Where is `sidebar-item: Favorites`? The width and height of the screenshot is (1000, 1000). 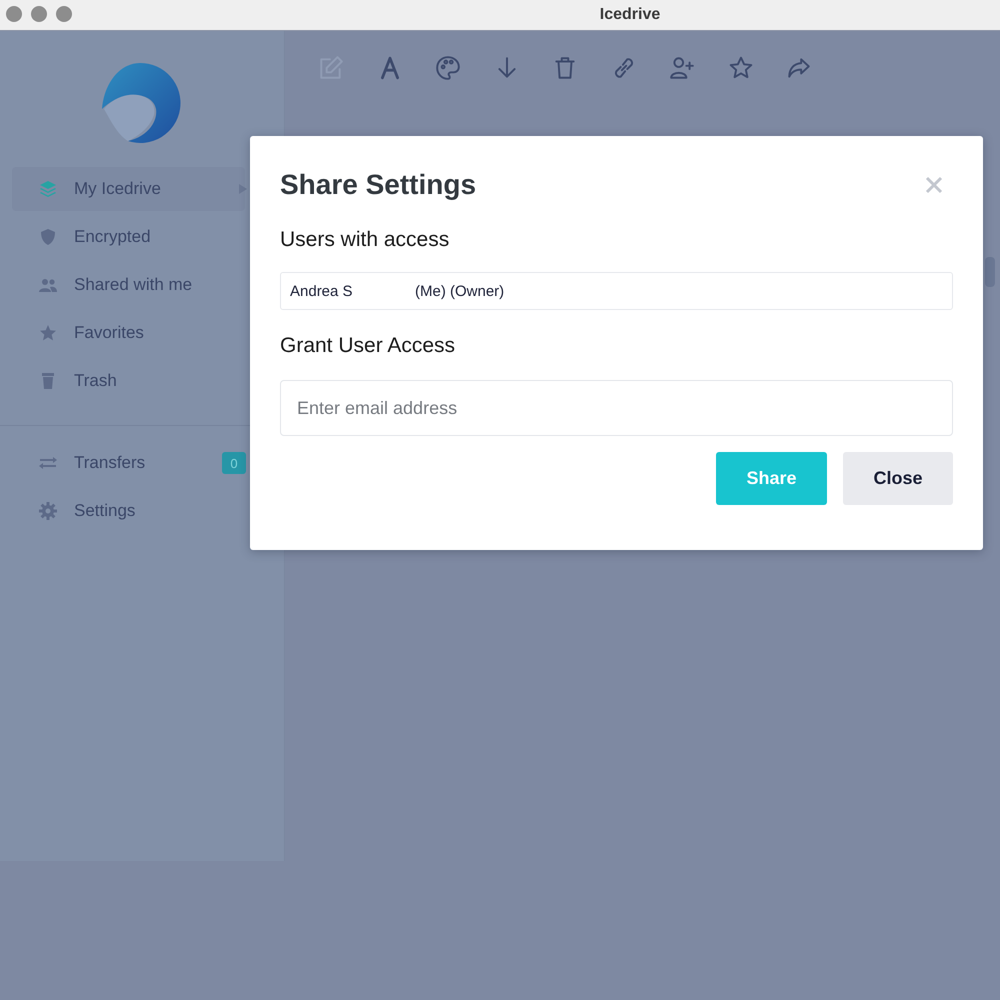 sidebar-item: Favorites is located at coordinates (128, 333).